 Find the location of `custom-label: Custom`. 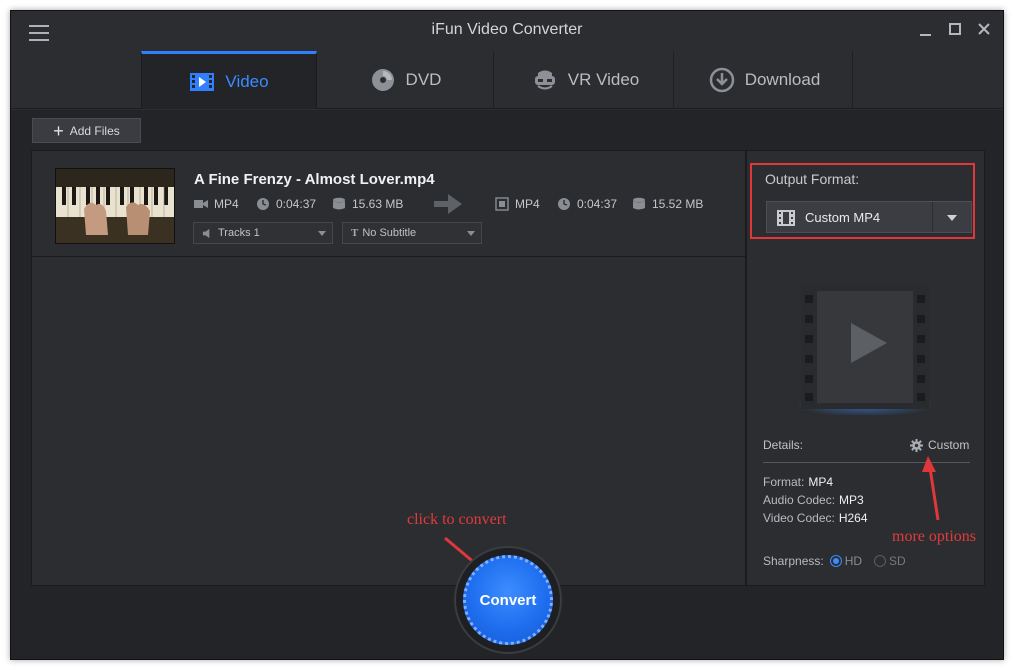

custom-label: Custom is located at coordinates (949, 445).